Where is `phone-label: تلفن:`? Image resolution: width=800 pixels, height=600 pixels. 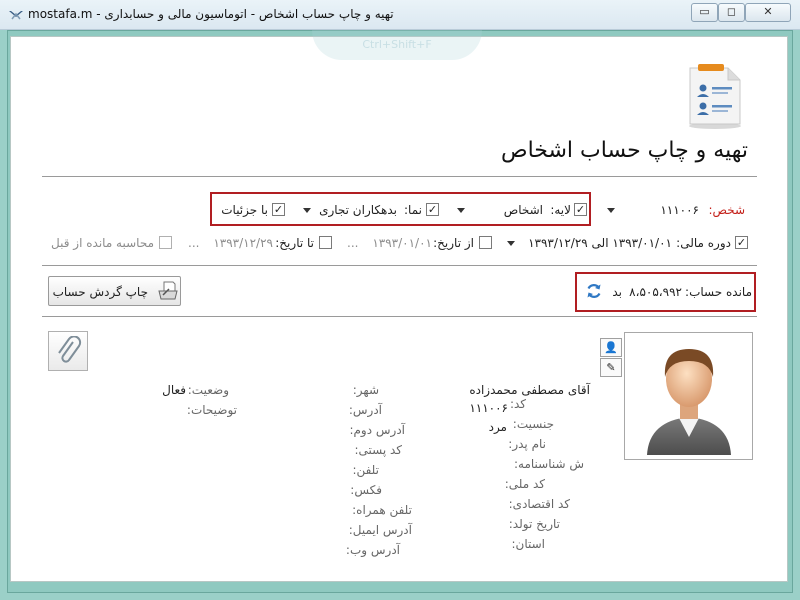 phone-label: تلفن: is located at coordinates (365, 470).